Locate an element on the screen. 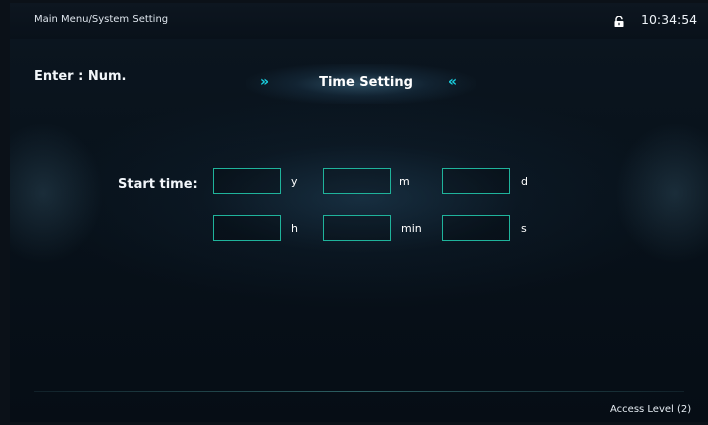 Image resolution: width=708 pixels, height=425 pixels. clock: 10:34:54 is located at coordinates (669, 19).